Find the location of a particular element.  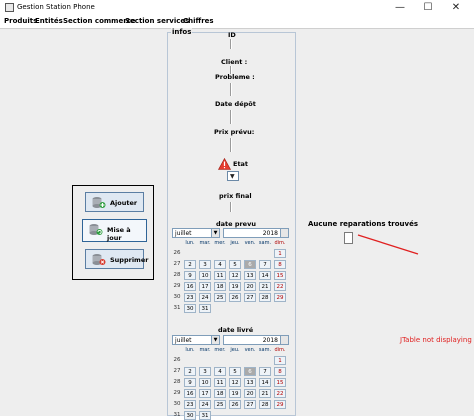

week-number: 28 is located at coordinates (177, 382).